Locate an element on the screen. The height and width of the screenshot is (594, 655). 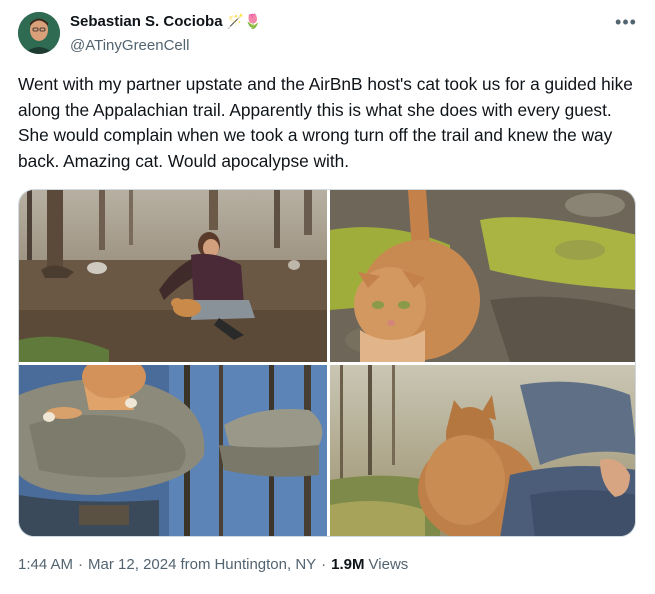
location-link: Huntington, NY is located at coordinates (265, 564).